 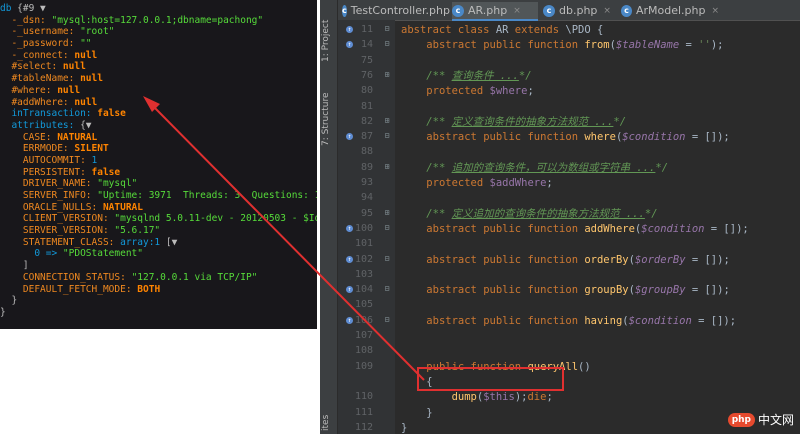 What do you see at coordinates (366, 137) in the screenshot?
I see `line-number: 87` at bounding box center [366, 137].